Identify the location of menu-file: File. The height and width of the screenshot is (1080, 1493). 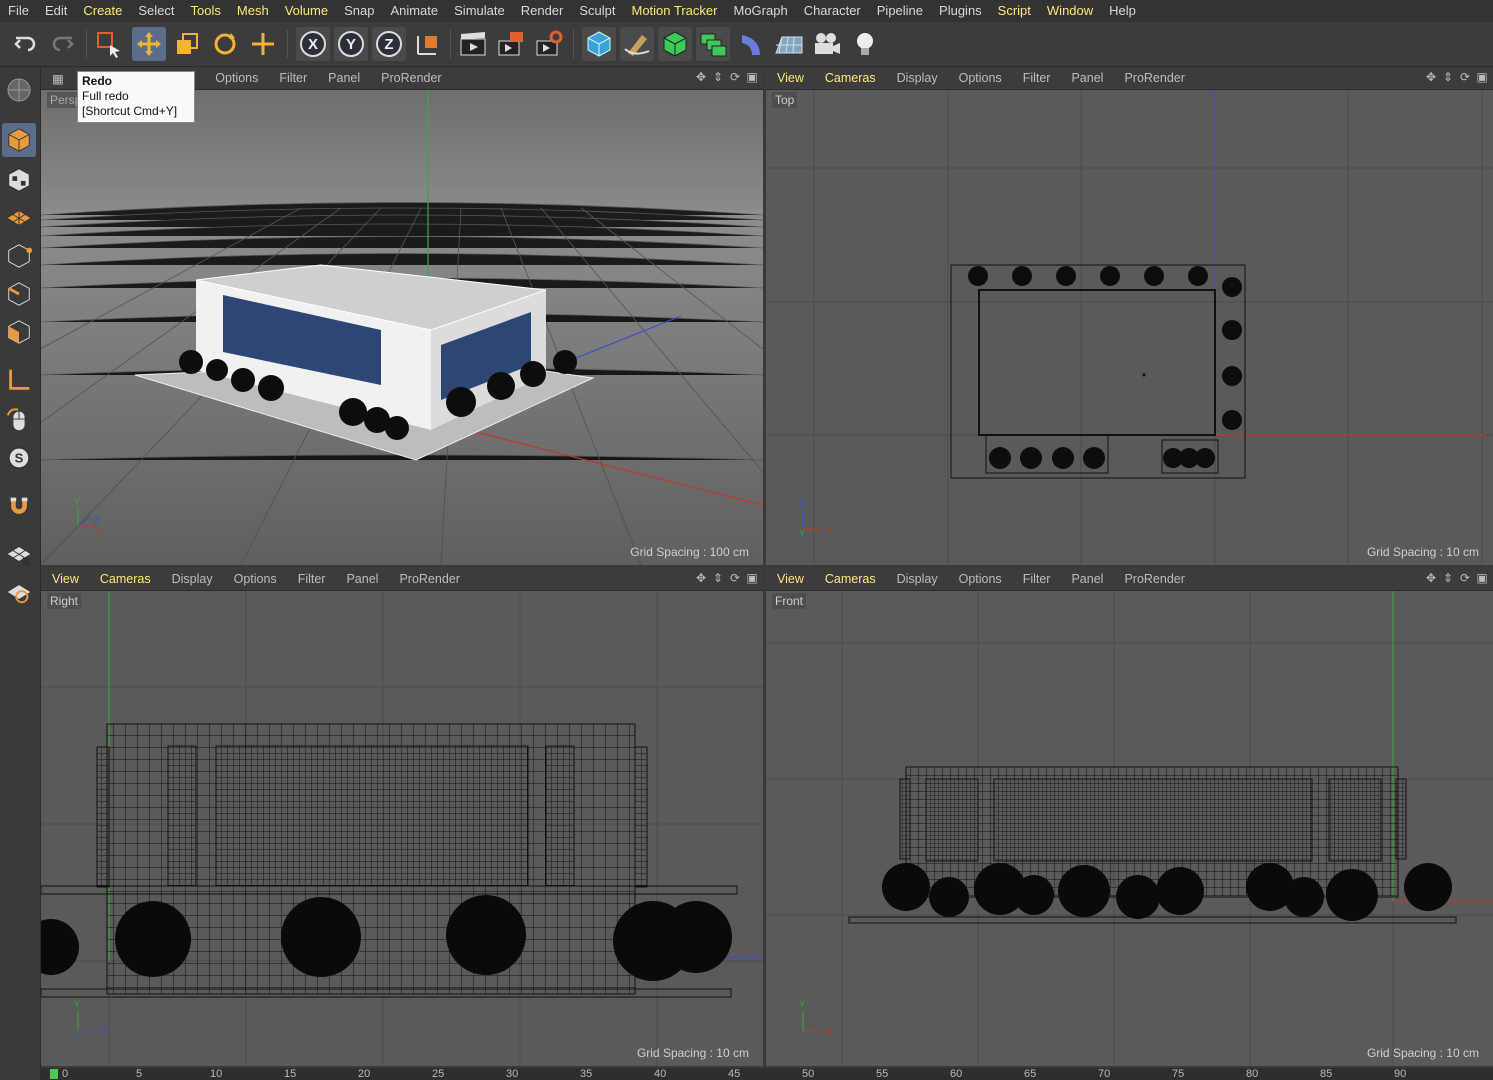
(18, 11).